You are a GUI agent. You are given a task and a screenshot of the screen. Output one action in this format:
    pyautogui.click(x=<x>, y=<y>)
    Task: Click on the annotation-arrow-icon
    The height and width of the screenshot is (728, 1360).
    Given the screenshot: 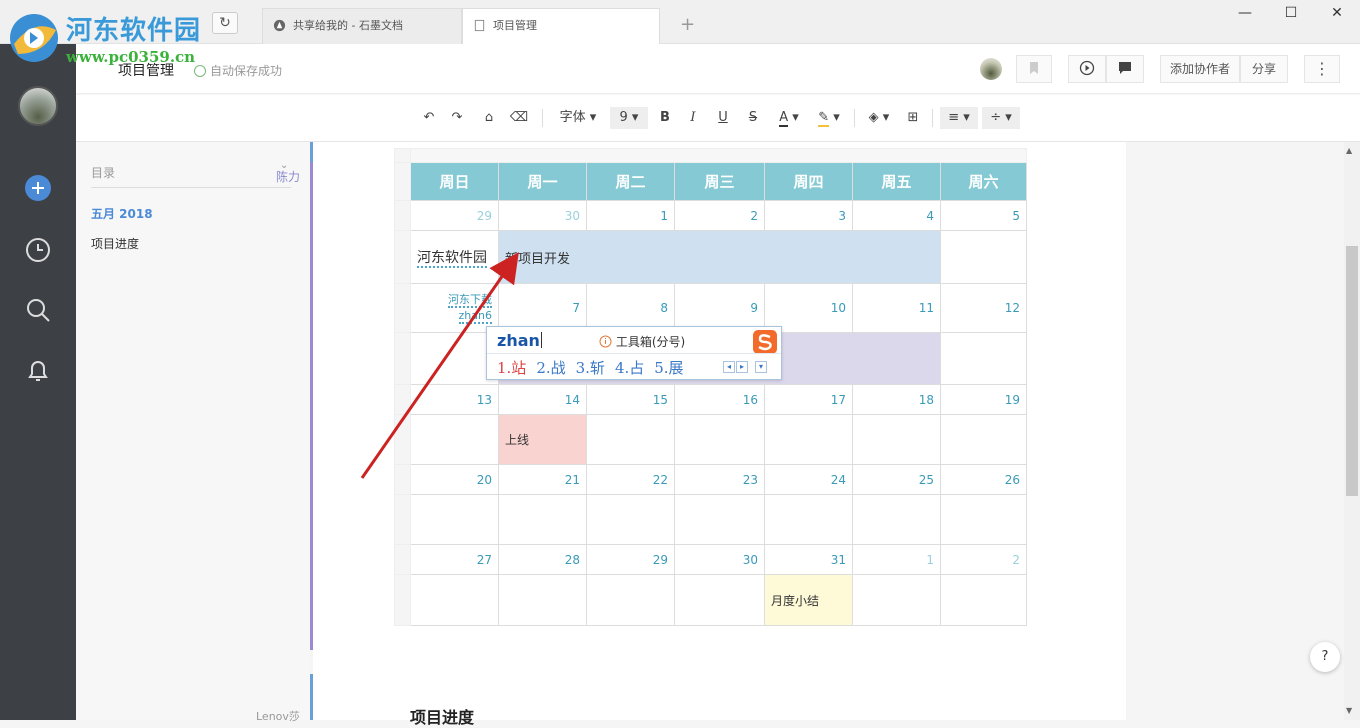 What is the action you would take?
    pyautogui.click(x=439, y=365)
    